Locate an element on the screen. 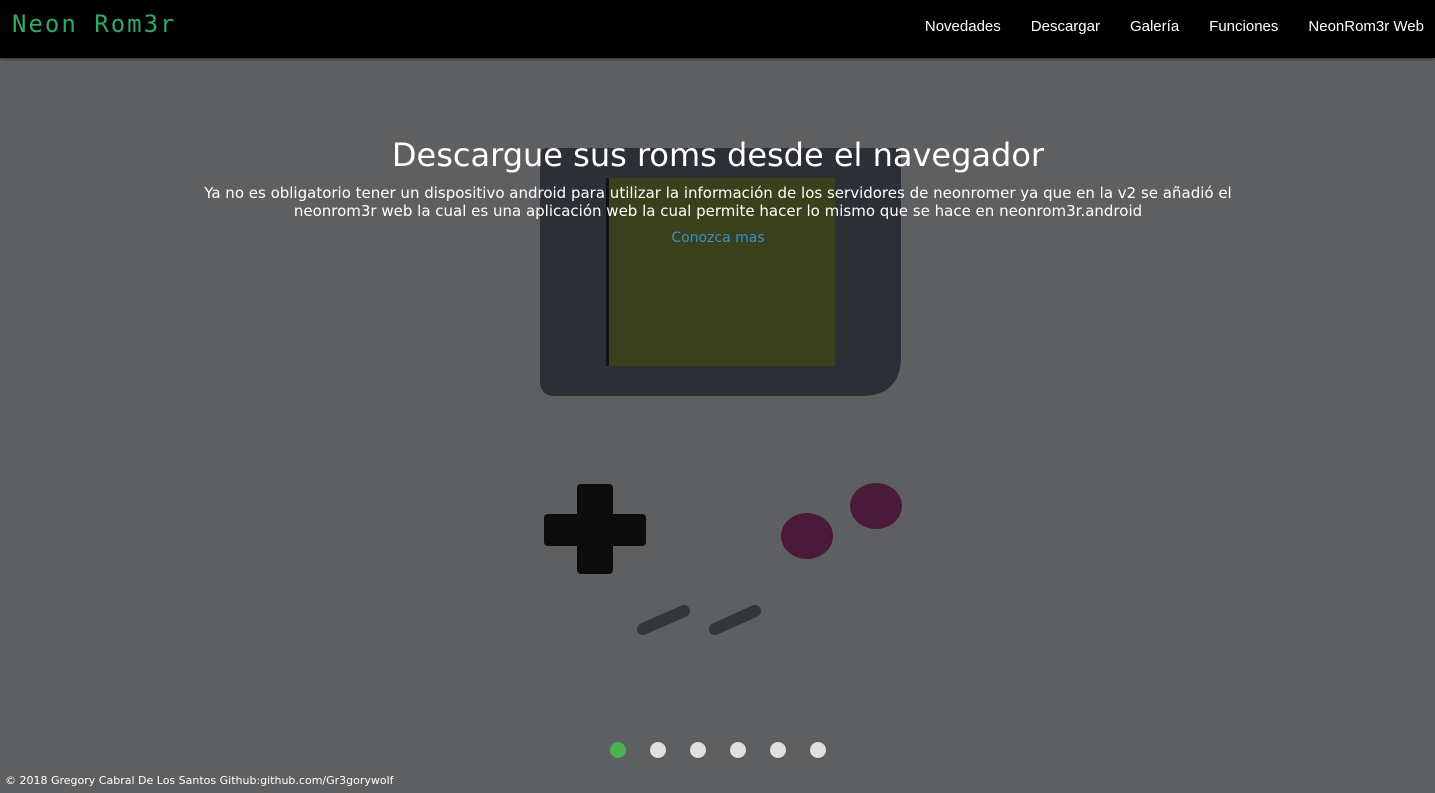 The image size is (1435, 793). button-a is located at coordinates (876, 506).